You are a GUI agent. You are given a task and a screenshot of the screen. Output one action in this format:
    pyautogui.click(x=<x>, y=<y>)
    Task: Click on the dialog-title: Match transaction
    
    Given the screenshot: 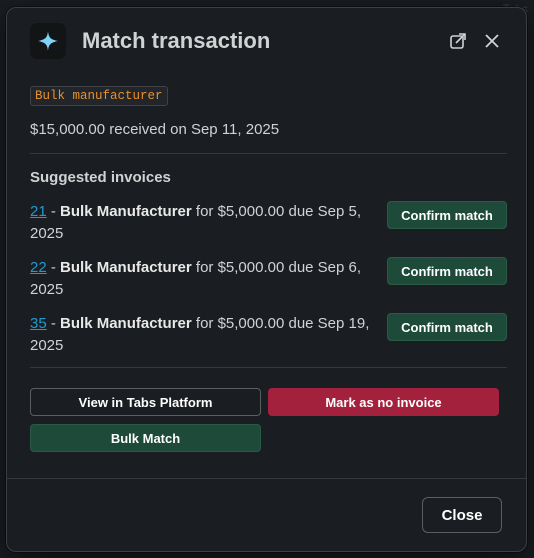 What is the action you would take?
    pyautogui.click(x=176, y=40)
    